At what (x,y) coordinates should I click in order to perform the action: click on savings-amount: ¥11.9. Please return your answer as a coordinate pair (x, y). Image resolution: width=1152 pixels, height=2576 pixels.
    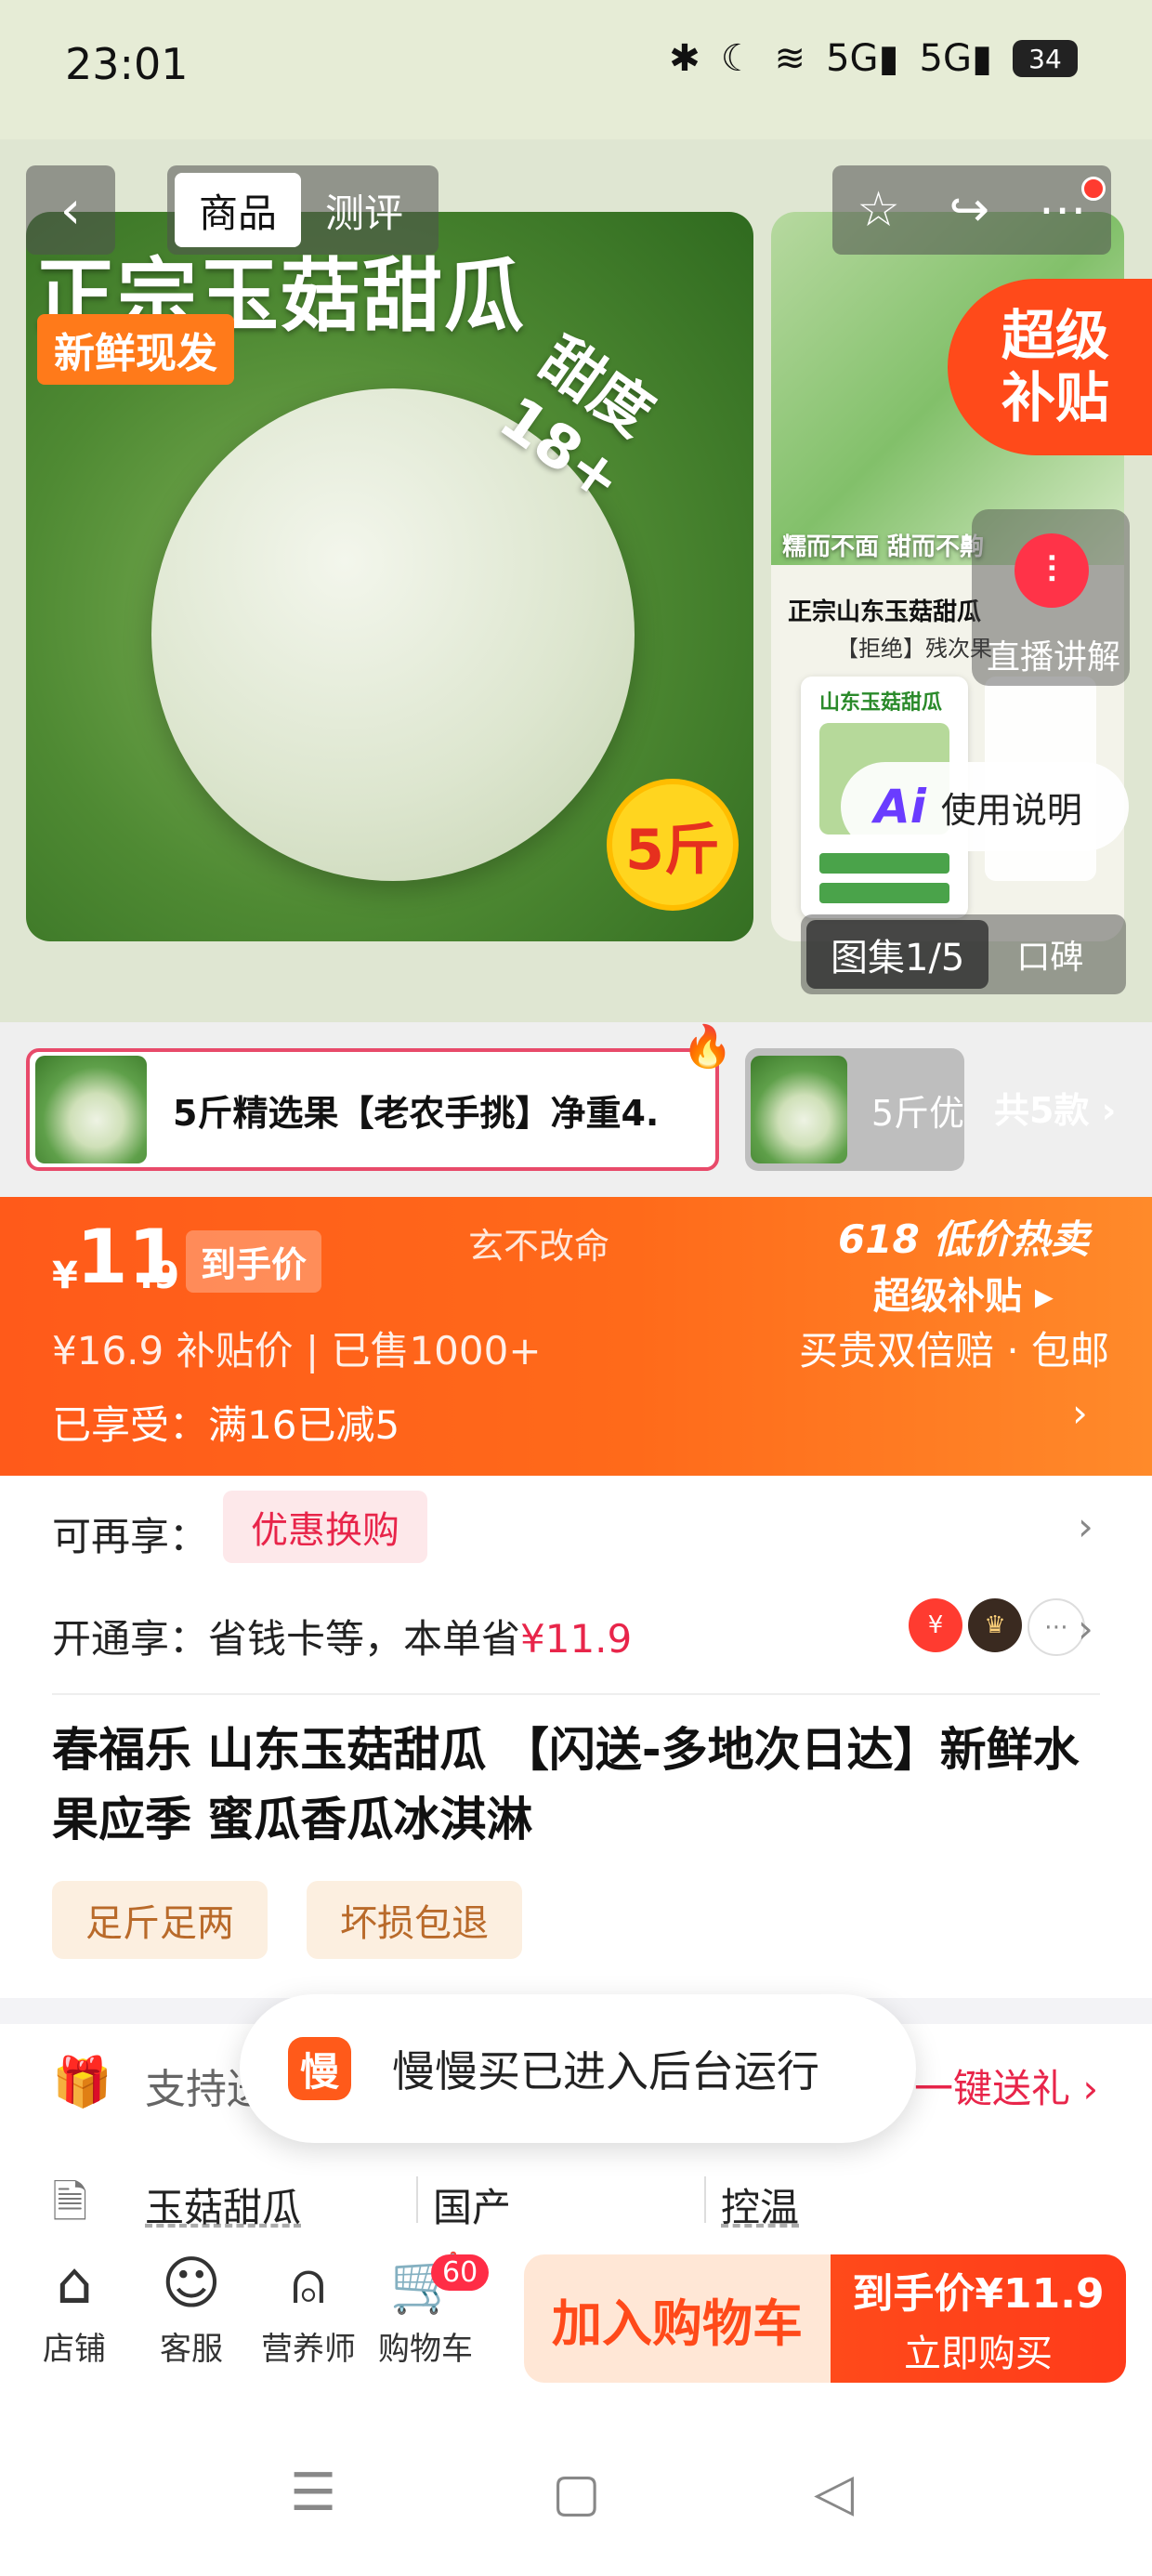
    Looking at the image, I should click on (576, 1639).